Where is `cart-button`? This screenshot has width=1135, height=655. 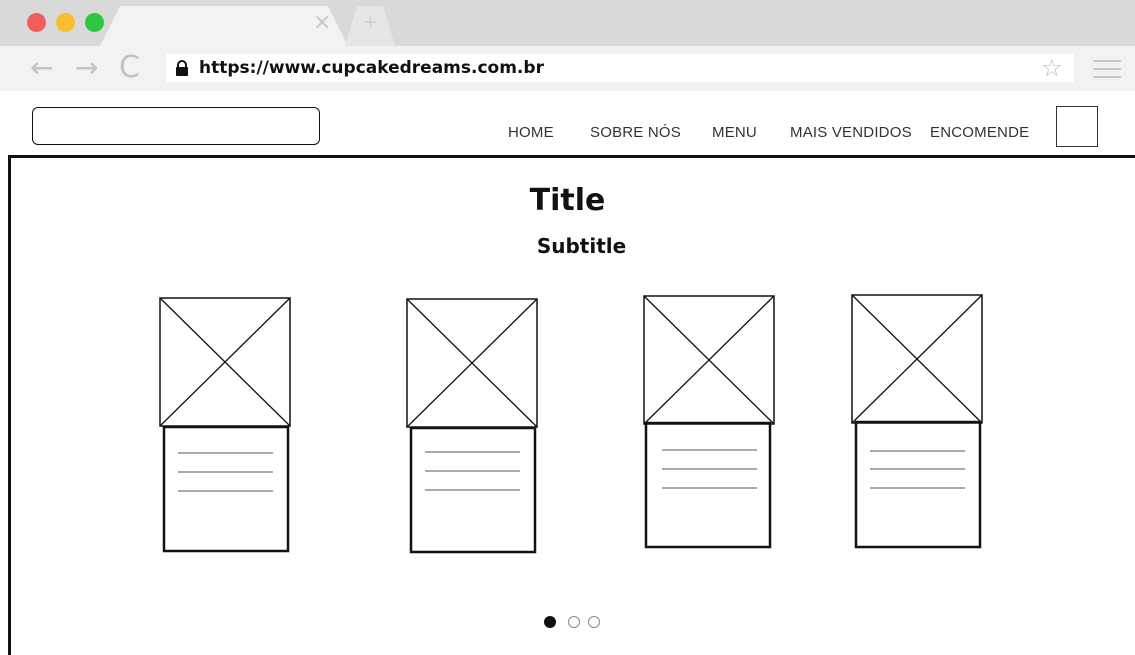
cart-button is located at coordinates (1077, 126).